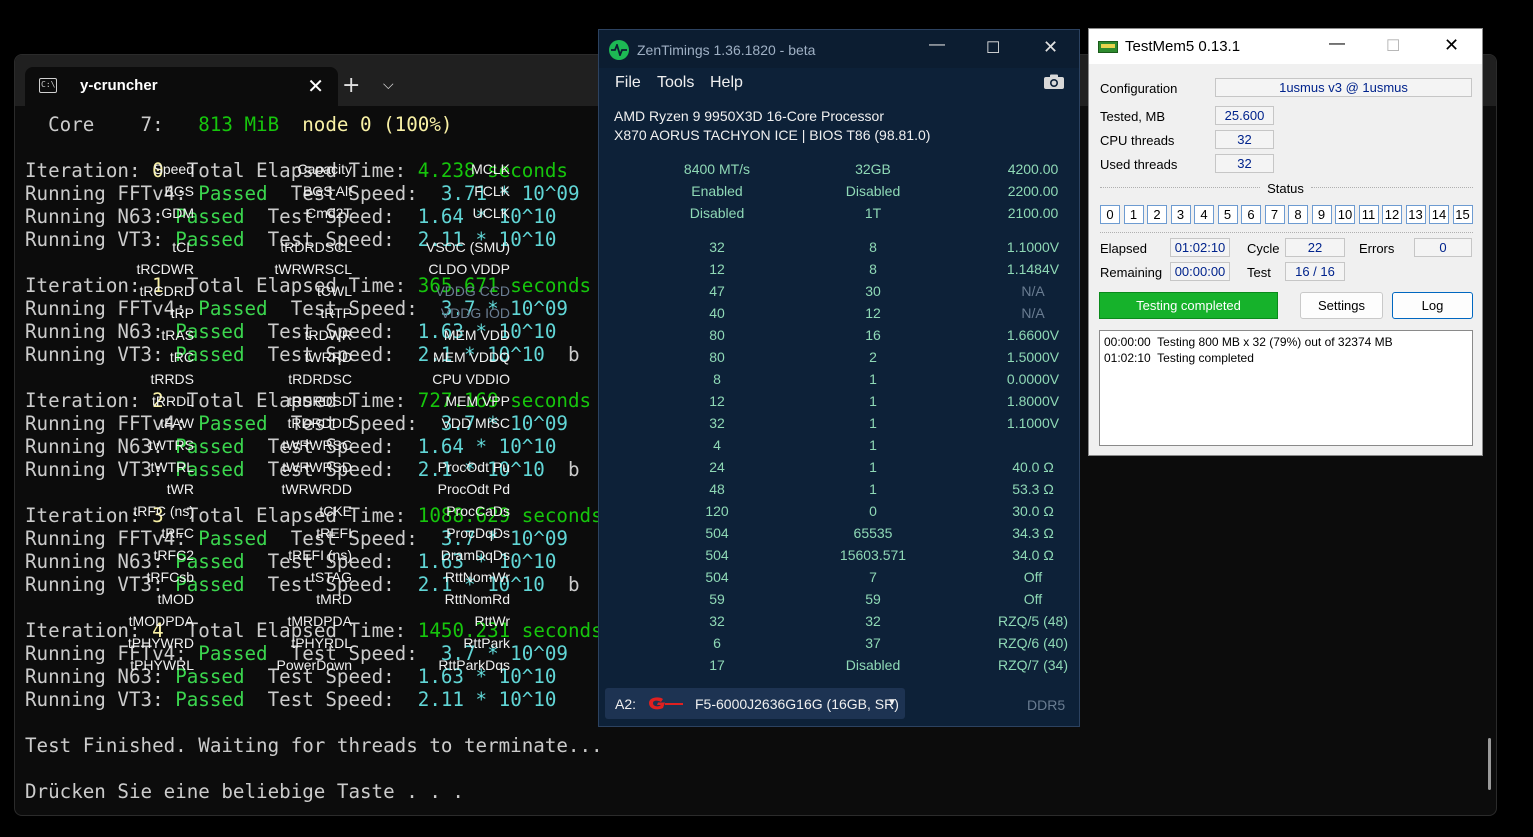  I want to click on timing-label: tRDRDSD, so click(320, 401).